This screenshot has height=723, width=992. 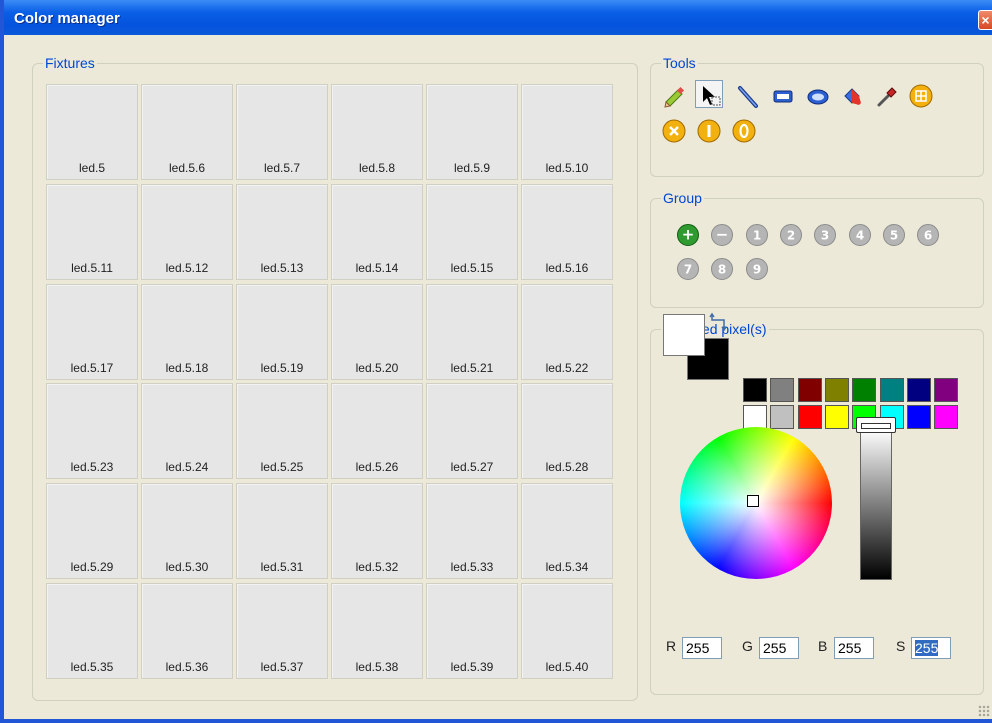 What do you see at coordinates (876, 425) in the screenshot?
I see `brightness-slider-handle` at bounding box center [876, 425].